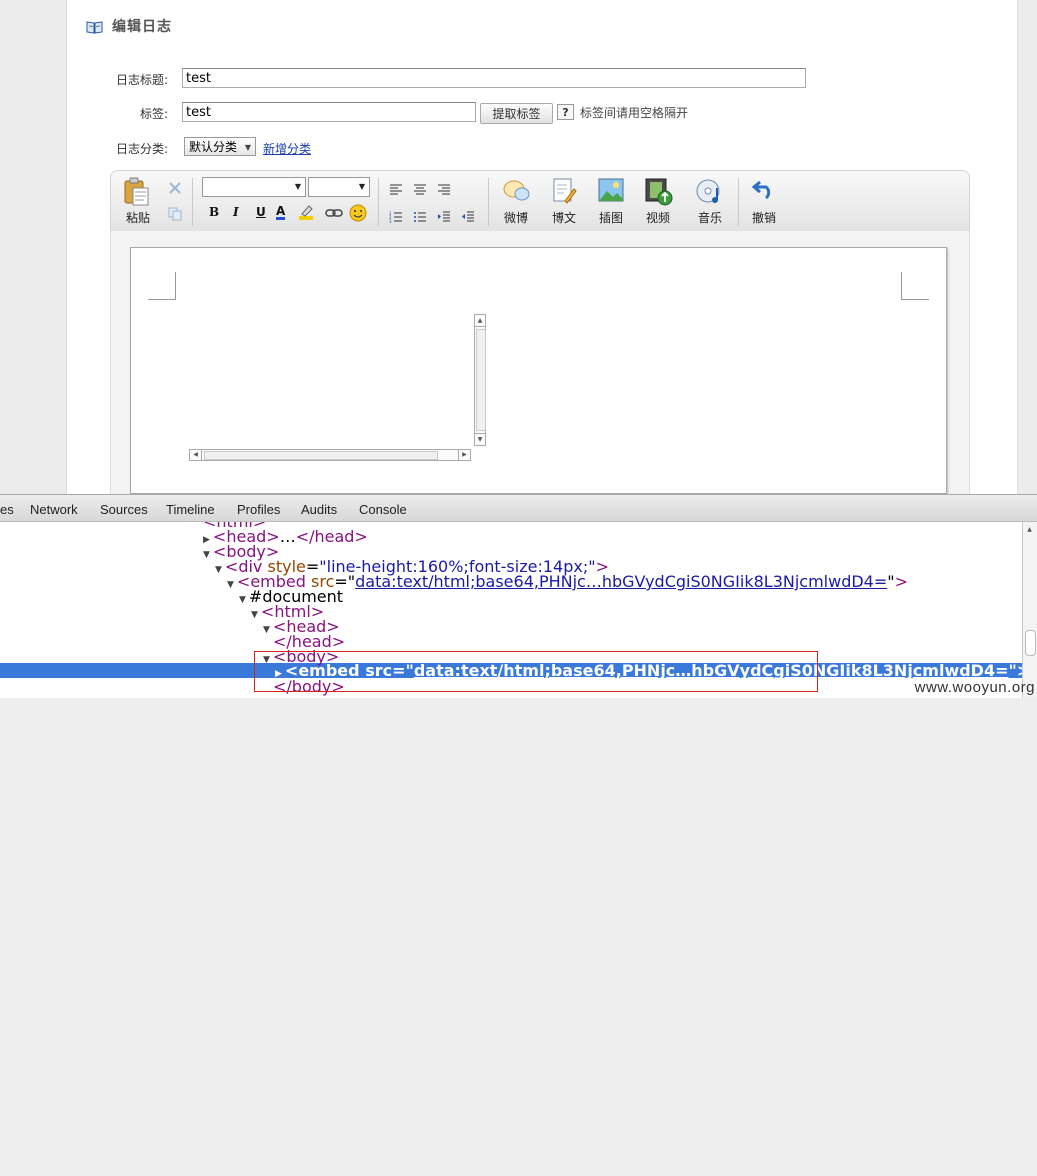  What do you see at coordinates (261, 212) in the screenshot?
I see `underline-button: U` at bounding box center [261, 212].